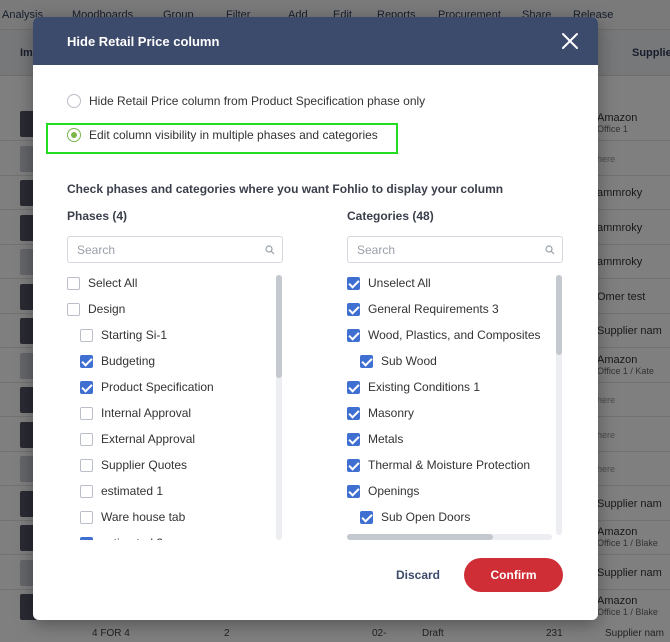  I want to click on dialog-title: Hide Retail Price column, so click(143, 41).